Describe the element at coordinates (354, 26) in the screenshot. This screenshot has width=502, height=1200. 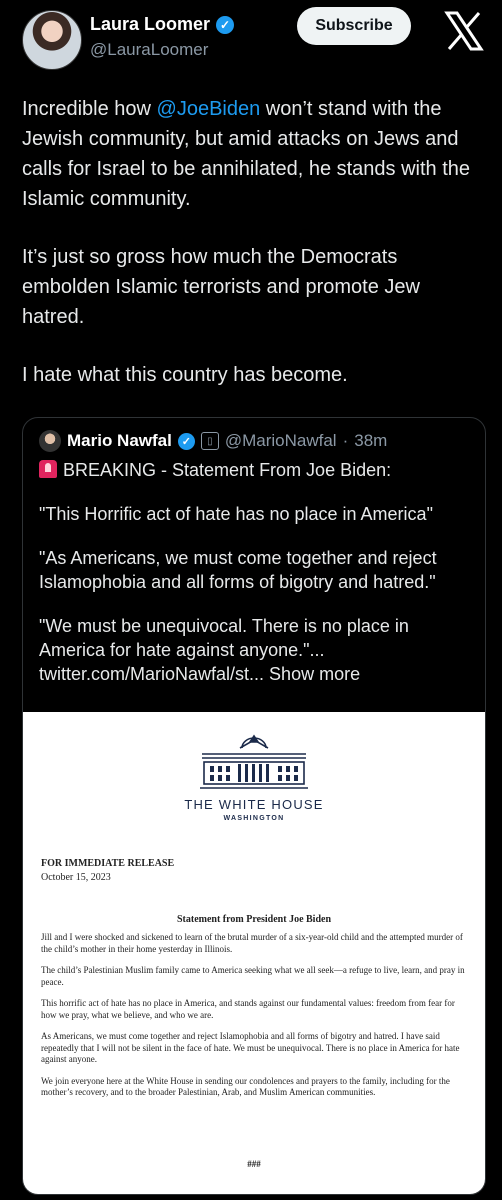
I see `subscribe-button: Subscribe` at that location.